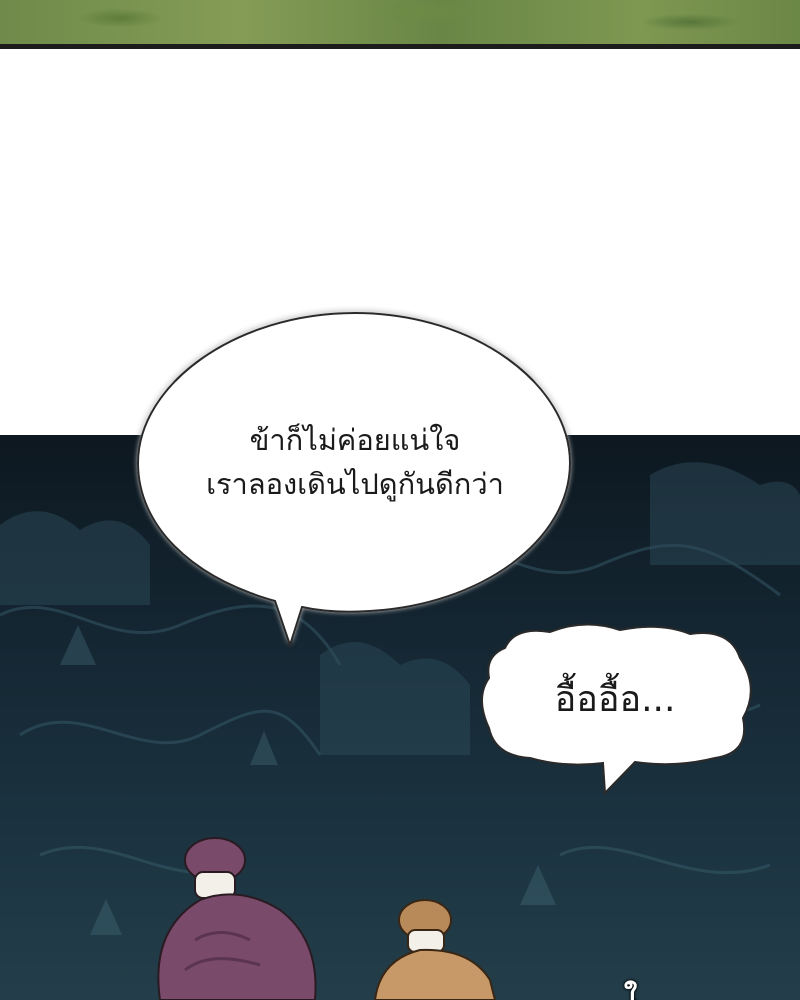 The image size is (800, 1000). Describe the element at coordinates (355, 440) in the screenshot. I see `speech-line-1: ข้าก็ไม่ค่อยแน่ใจ` at that location.